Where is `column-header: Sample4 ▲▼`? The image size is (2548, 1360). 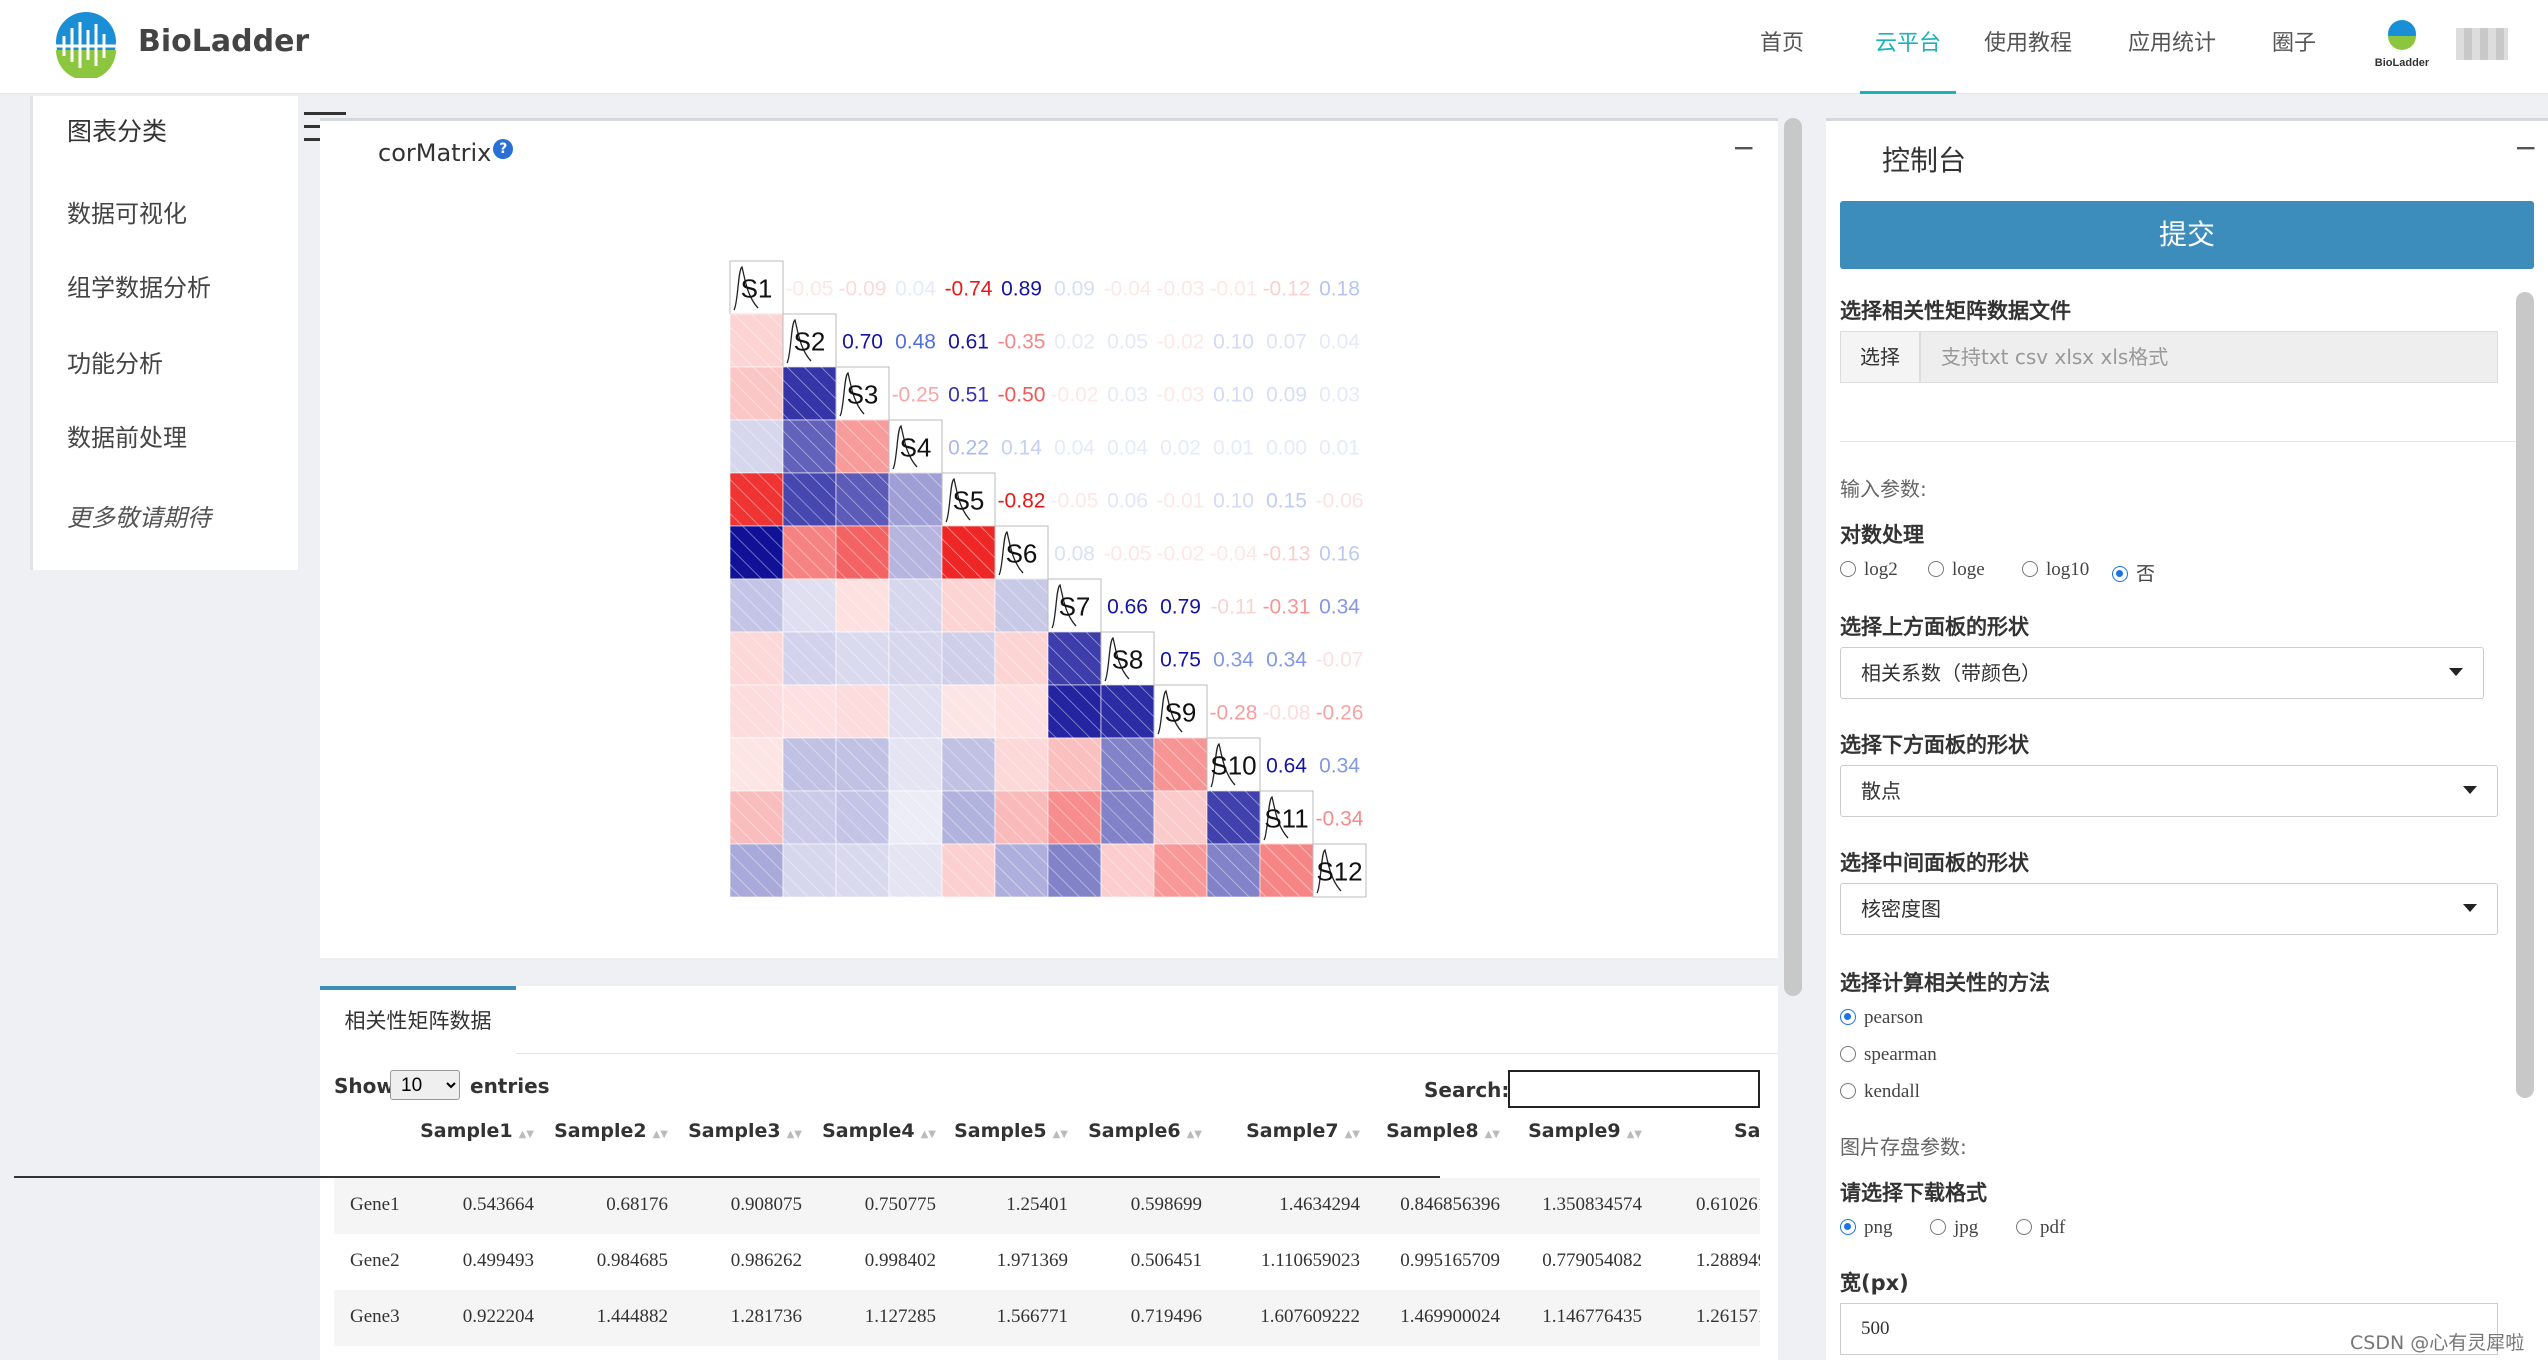
column-header: Sample4 ▲▼ is located at coordinates (861, 1131).